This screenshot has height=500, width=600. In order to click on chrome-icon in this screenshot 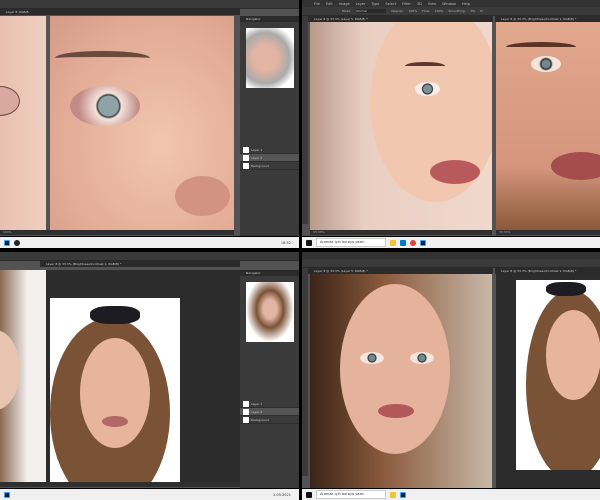, I will do `click(413, 242)`.